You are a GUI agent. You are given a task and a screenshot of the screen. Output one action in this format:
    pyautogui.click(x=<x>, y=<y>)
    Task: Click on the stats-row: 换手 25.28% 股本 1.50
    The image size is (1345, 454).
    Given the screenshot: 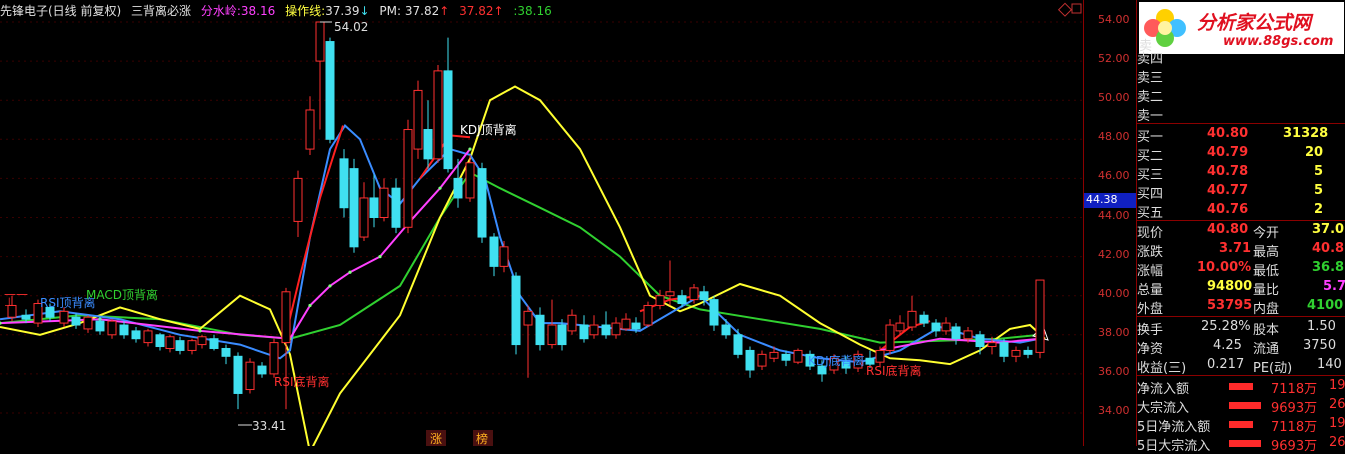 What is the action you would take?
    pyautogui.click(x=1241, y=328)
    